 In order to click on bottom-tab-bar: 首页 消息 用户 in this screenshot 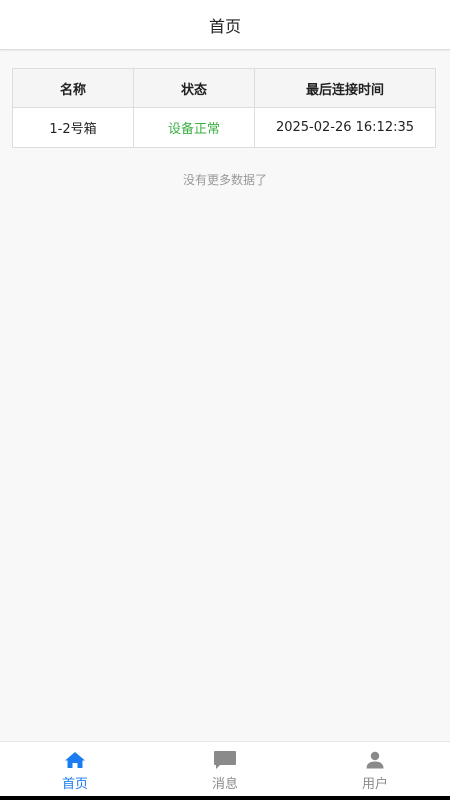, I will do `click(225, 770)`.